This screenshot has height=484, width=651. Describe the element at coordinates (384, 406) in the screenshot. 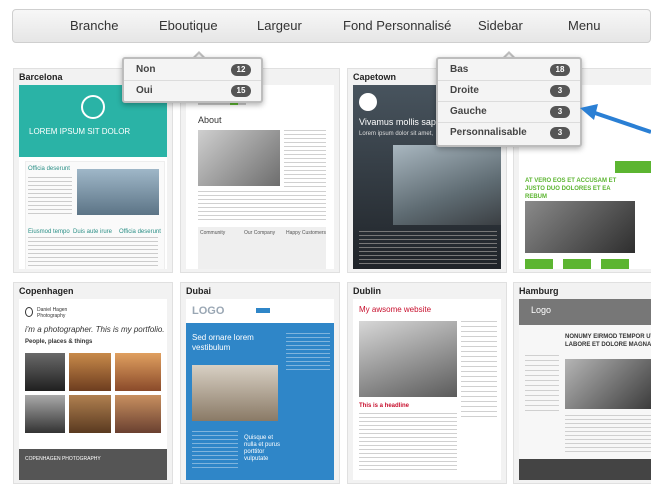

I see `preview-text: This is a headline` at that location.